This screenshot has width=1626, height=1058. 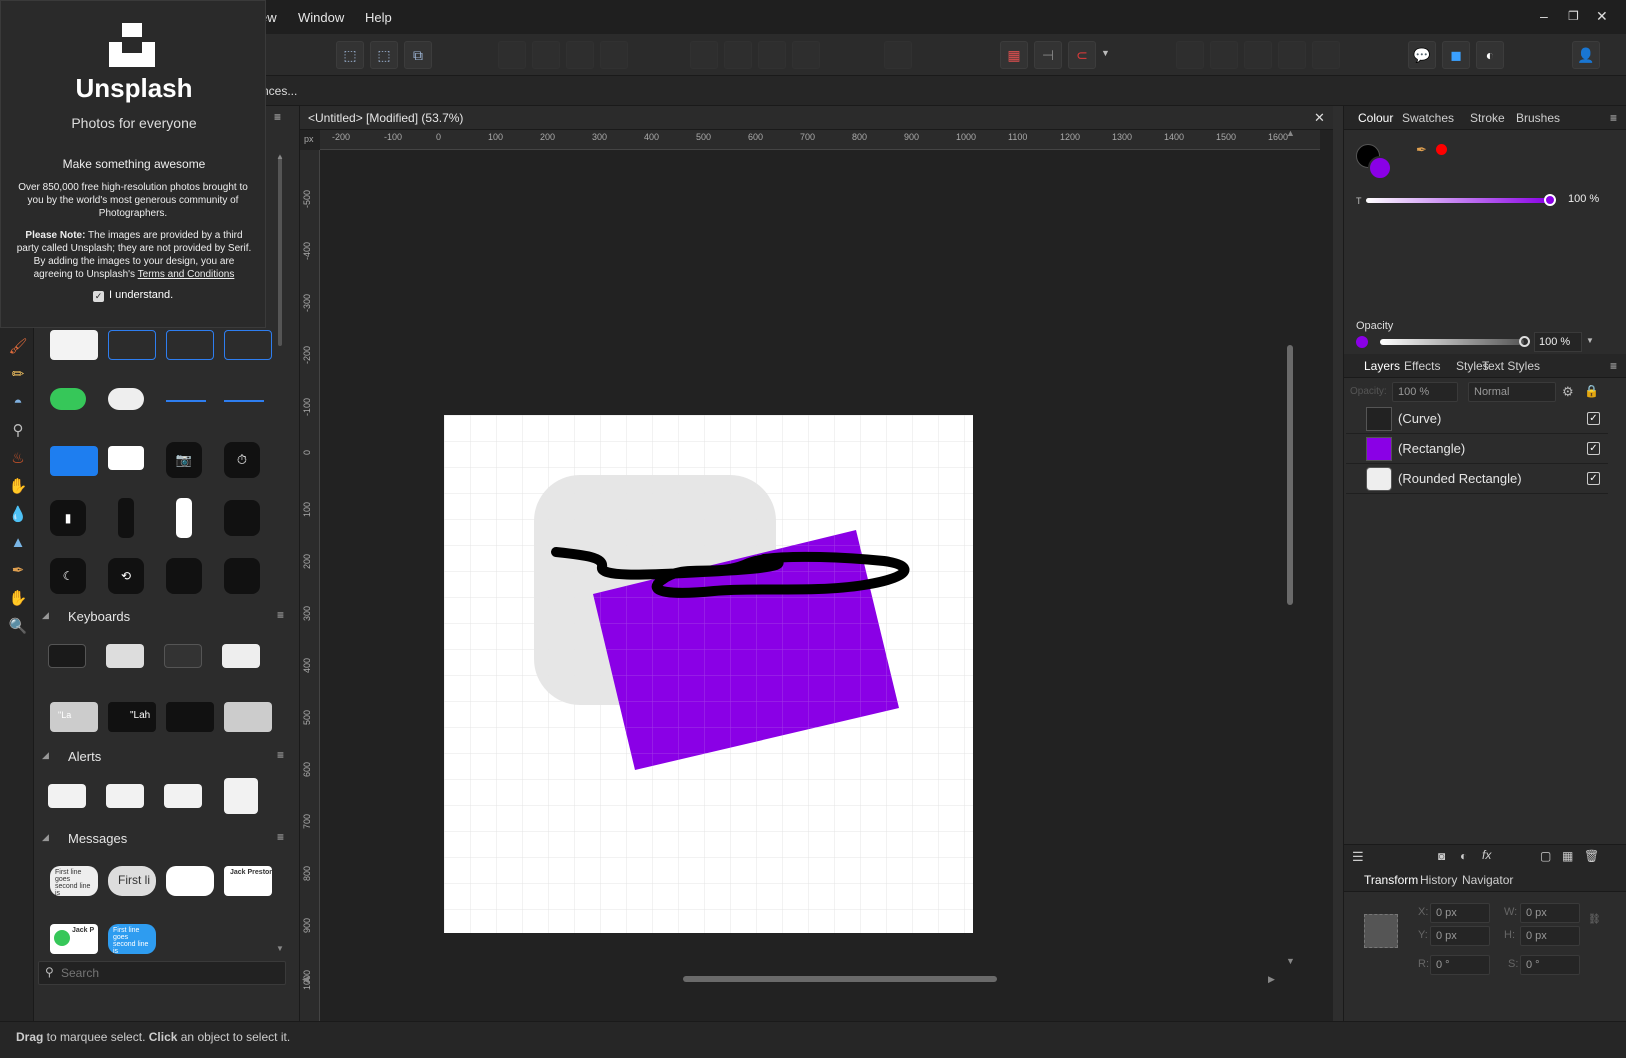 What do you see at coordinates (772, 55) in the screenshot?
I see `rotate-left-icon` at bounding box center [772, 55].